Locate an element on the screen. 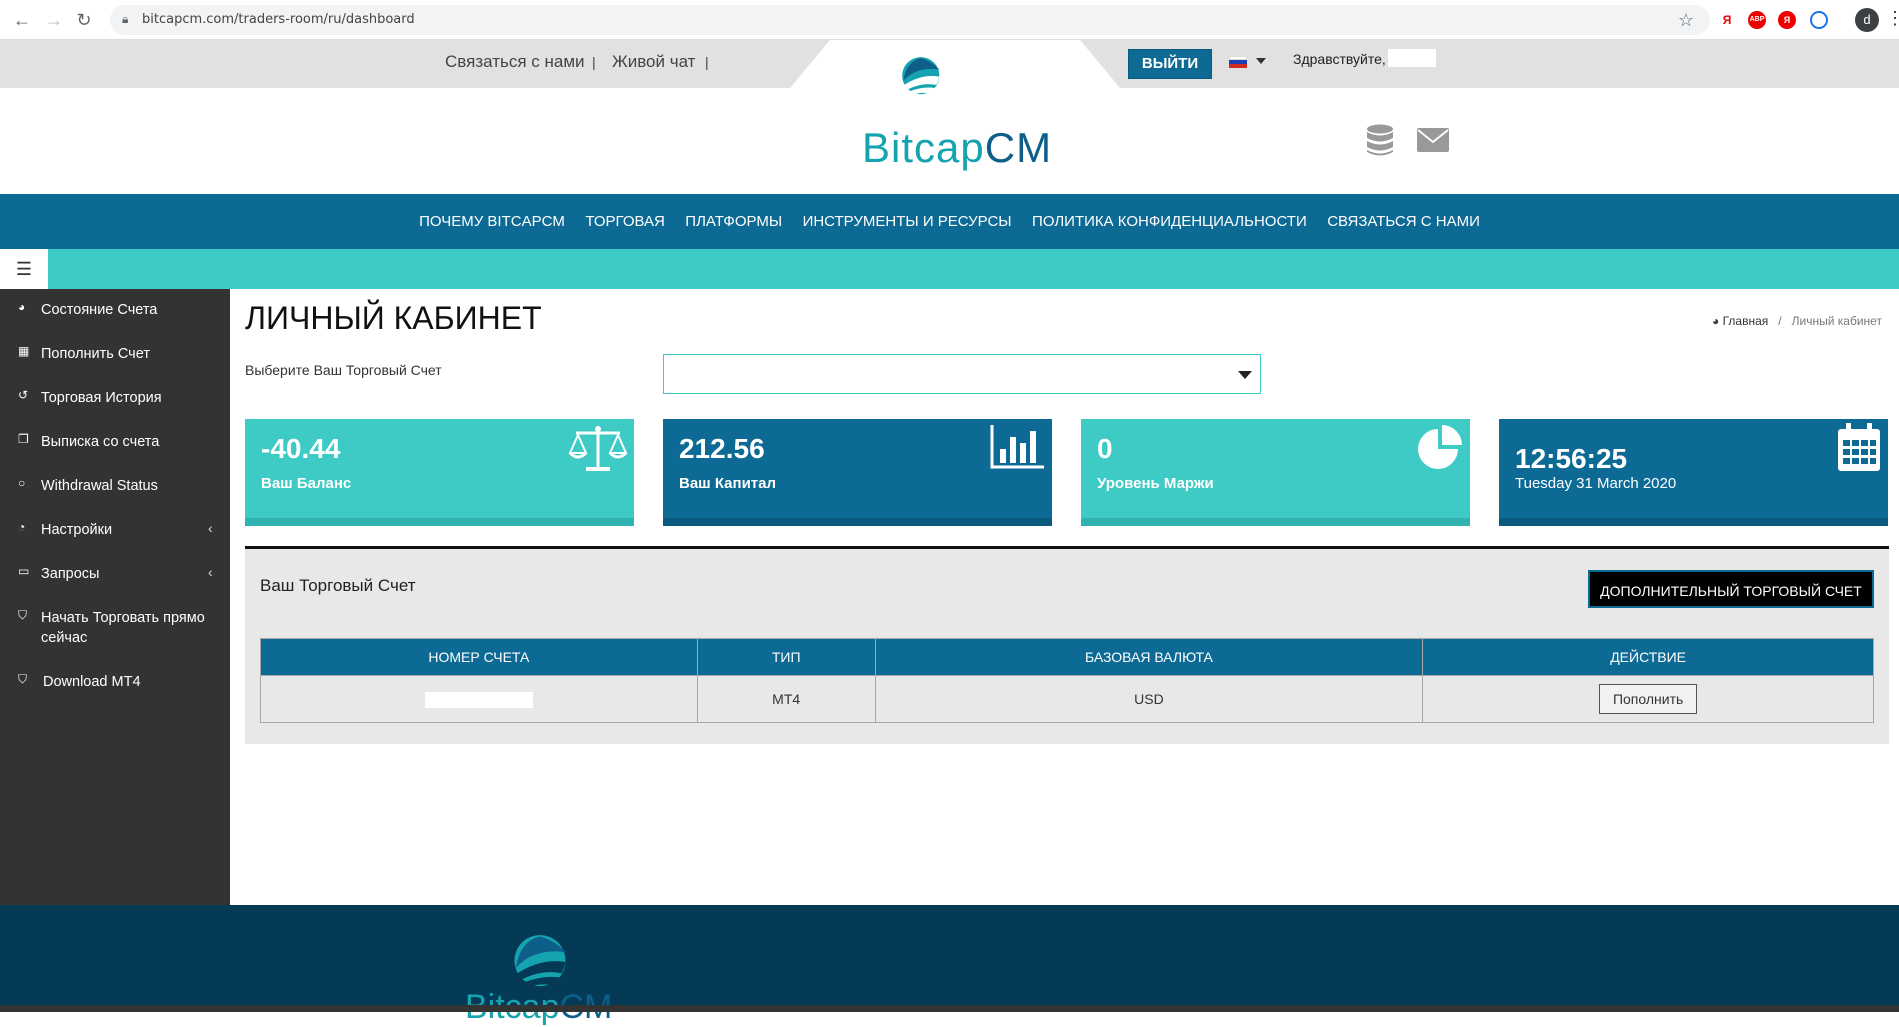 The height and width of the screenshot is (1027, 1899). laptop-icon: ▭ is located at coordinates (24, 571).